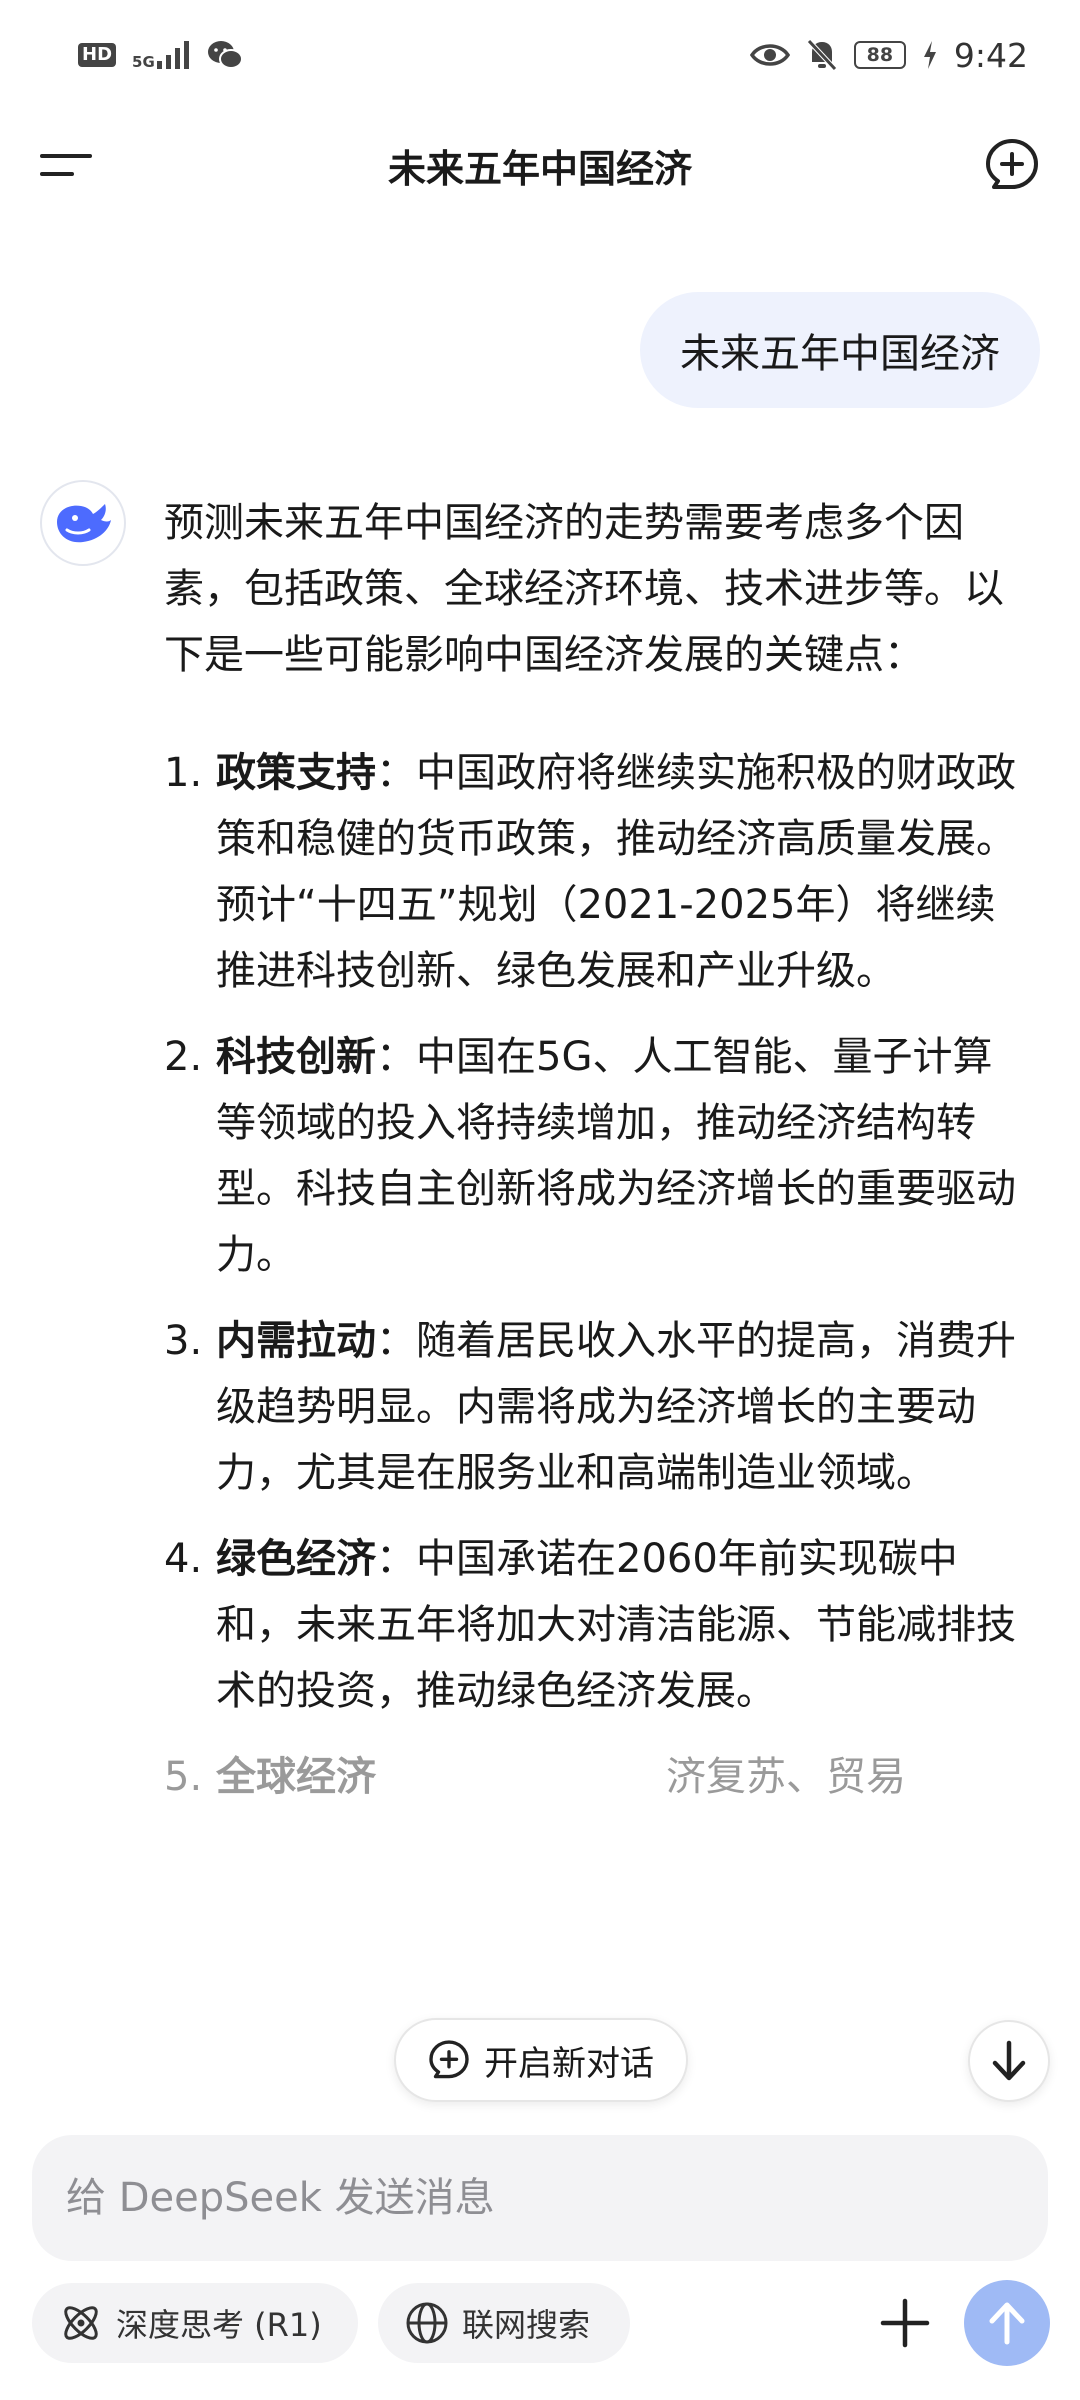 Image resolution: width=1080 pixels, height=2400 pixels. What do you see at coordinates (97, 55) in the screenshot?
I see `hd-icon: HD` at bounding box center [97, 55].